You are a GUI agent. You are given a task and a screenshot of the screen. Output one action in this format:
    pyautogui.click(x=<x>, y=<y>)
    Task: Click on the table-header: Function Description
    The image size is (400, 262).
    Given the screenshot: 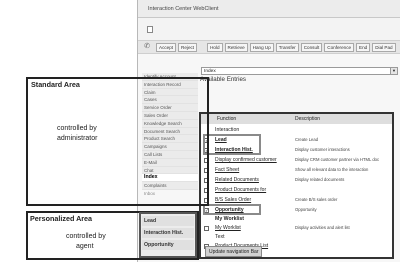 What is the action you would take?
    pyautogui.click(x=296, y=119)
    